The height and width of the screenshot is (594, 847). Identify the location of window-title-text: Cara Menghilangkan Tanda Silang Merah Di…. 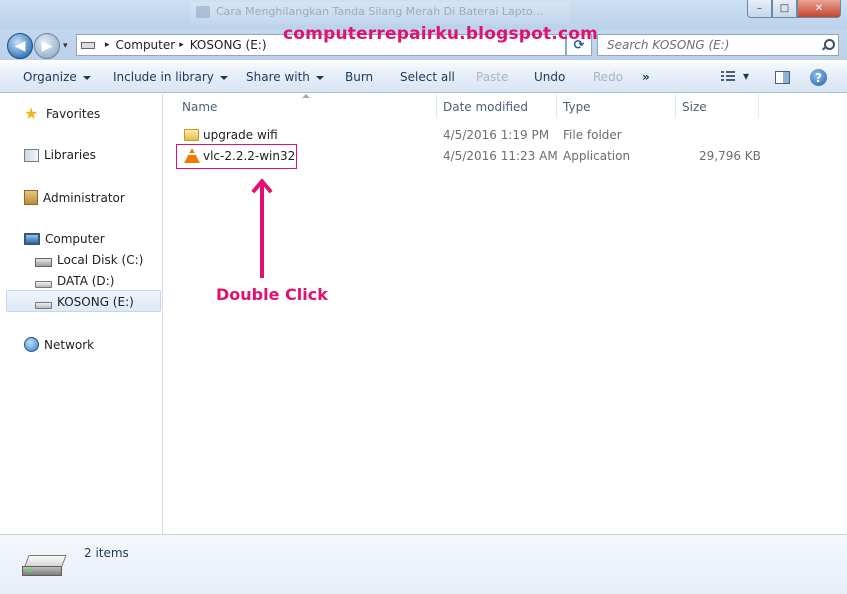
(380, 11).